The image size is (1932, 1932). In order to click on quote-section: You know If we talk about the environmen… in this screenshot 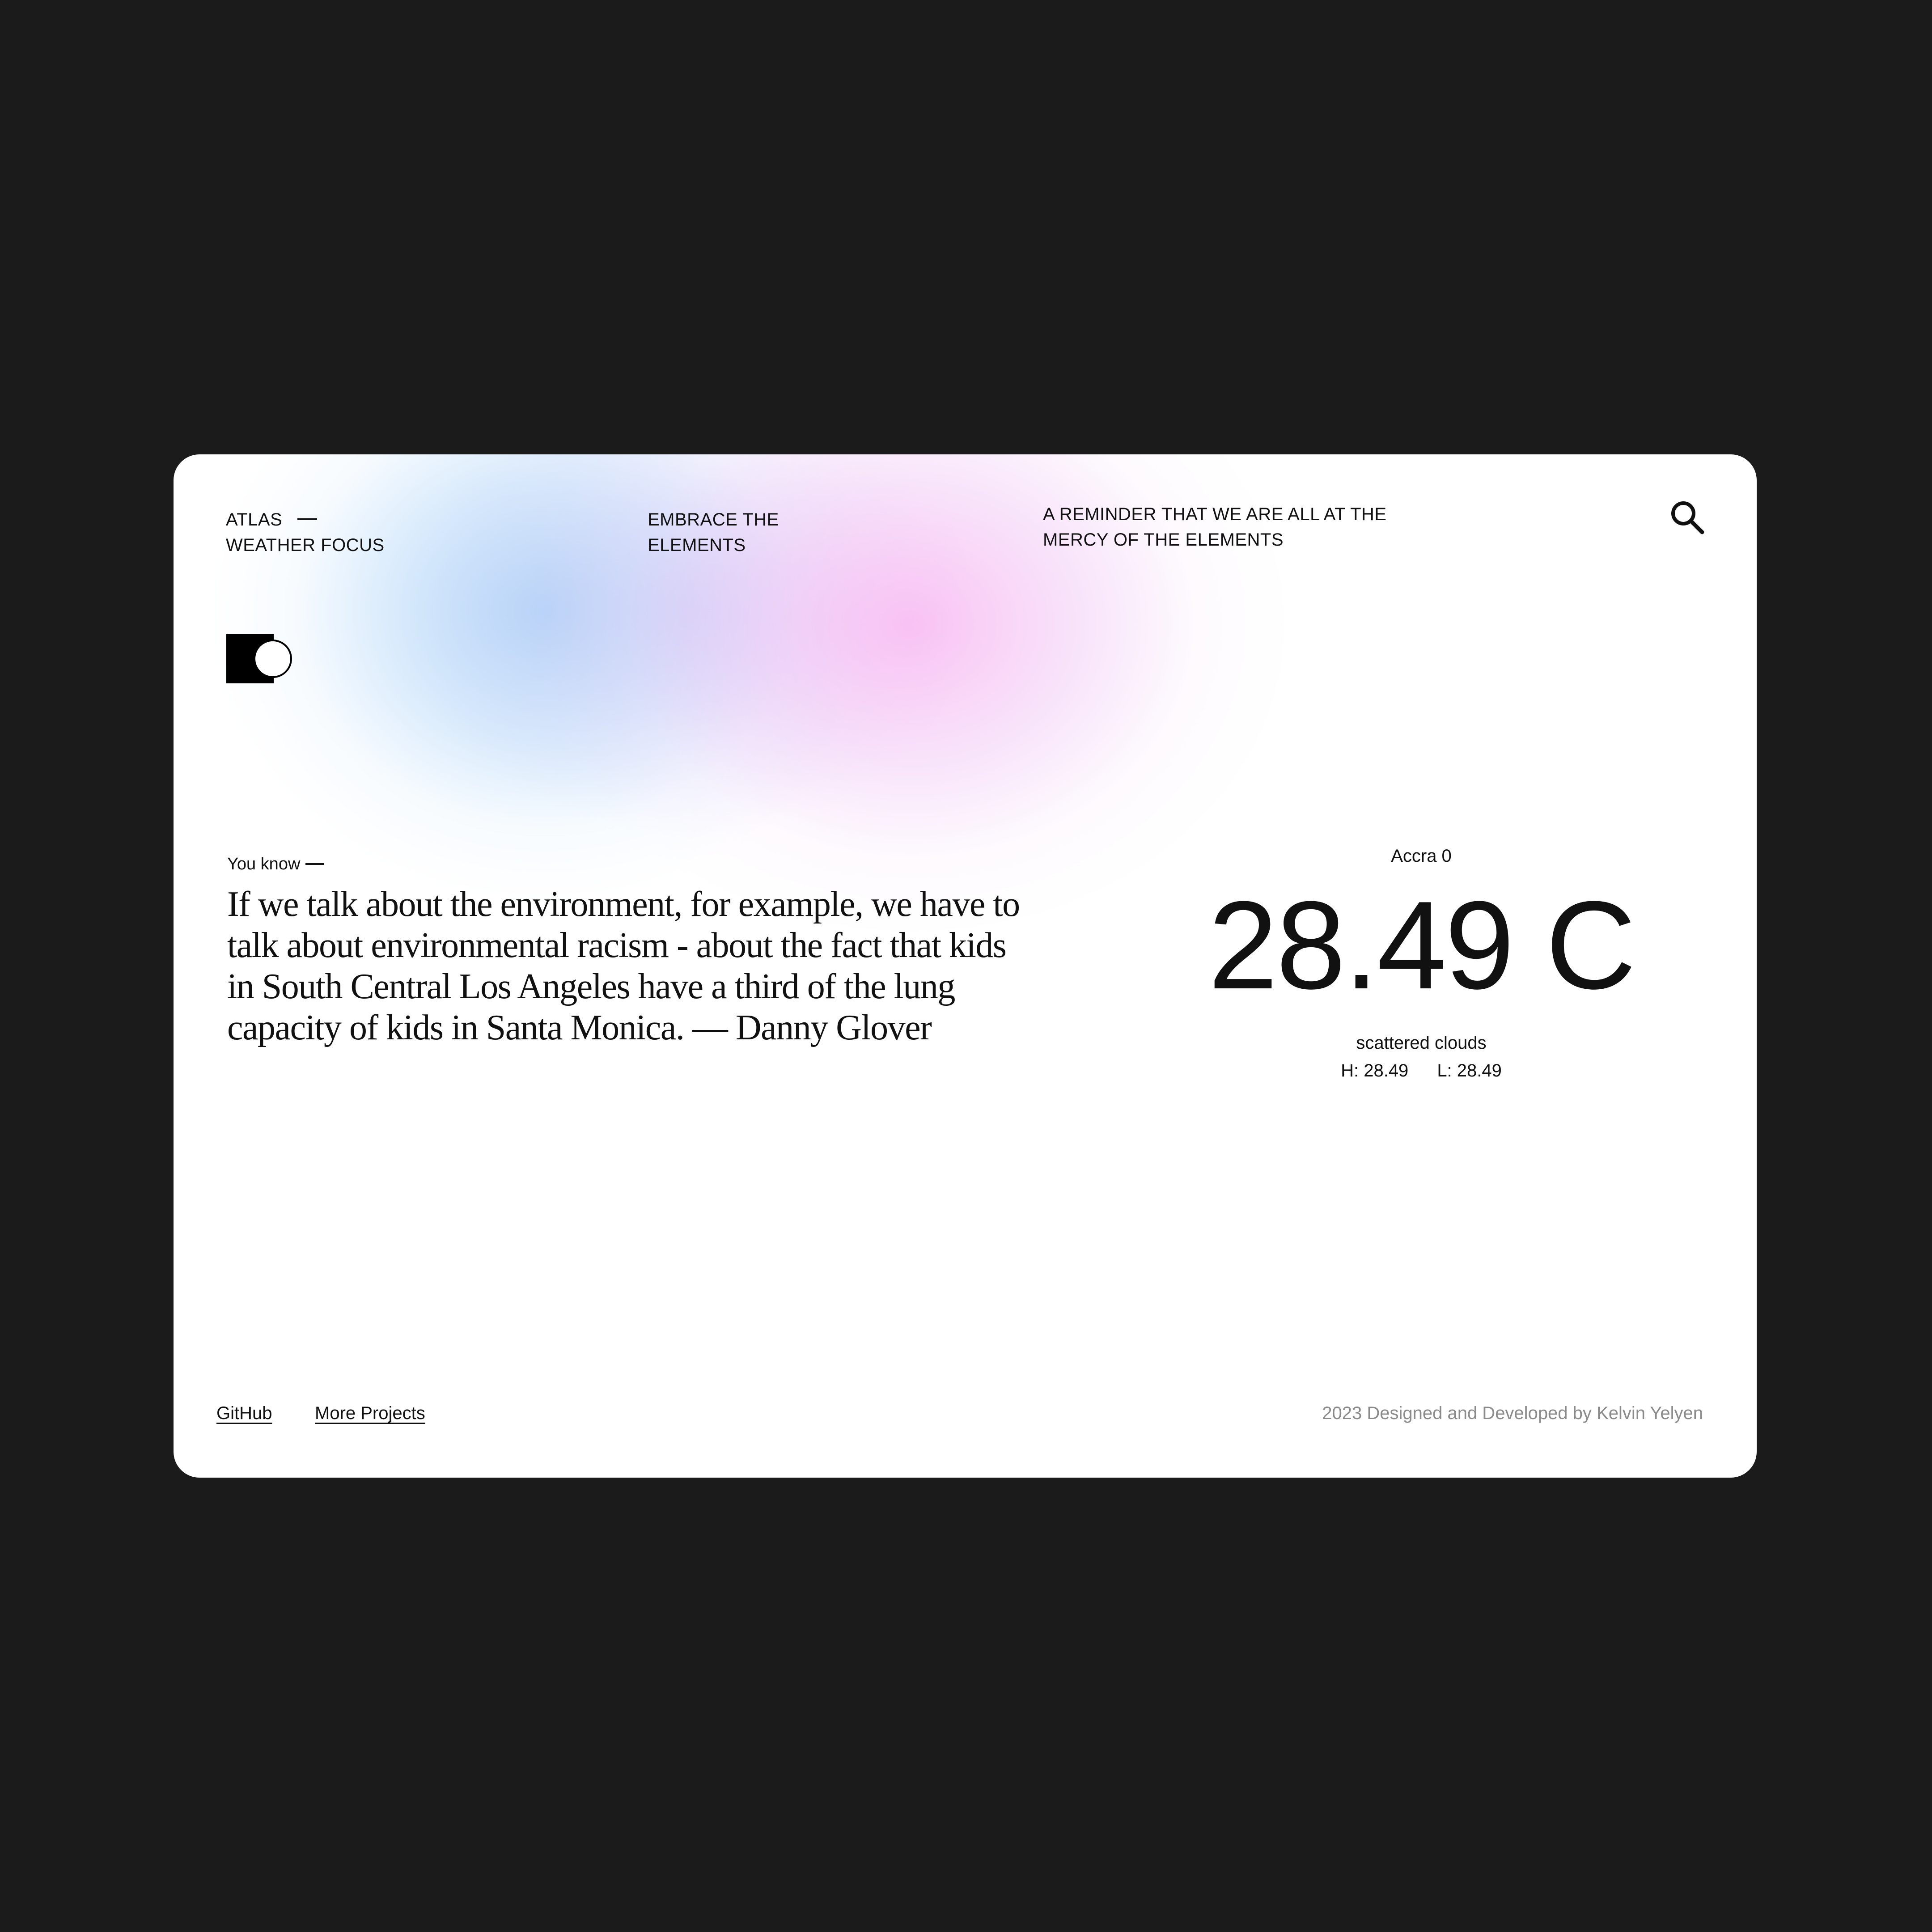, I will do `click(629, 950)`.